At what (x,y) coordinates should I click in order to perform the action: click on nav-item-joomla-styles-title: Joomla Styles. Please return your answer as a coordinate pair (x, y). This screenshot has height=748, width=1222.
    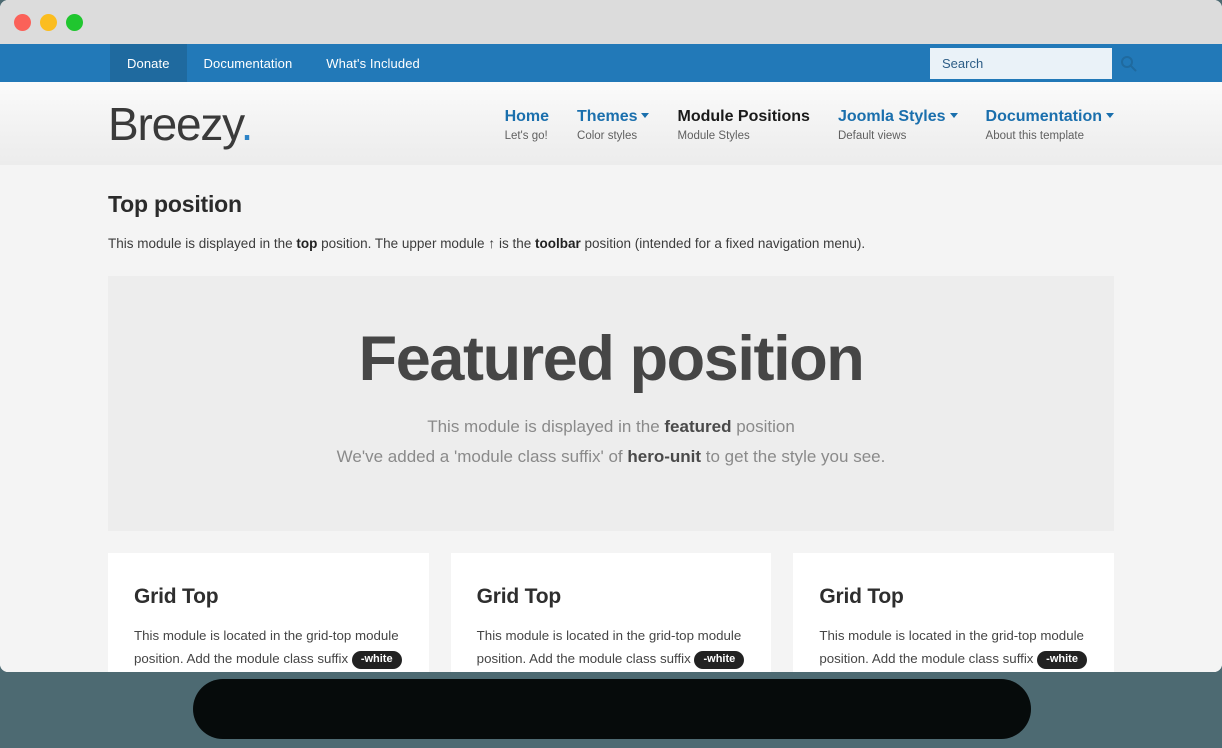
    Looking at the image, I should click on (891, 116).